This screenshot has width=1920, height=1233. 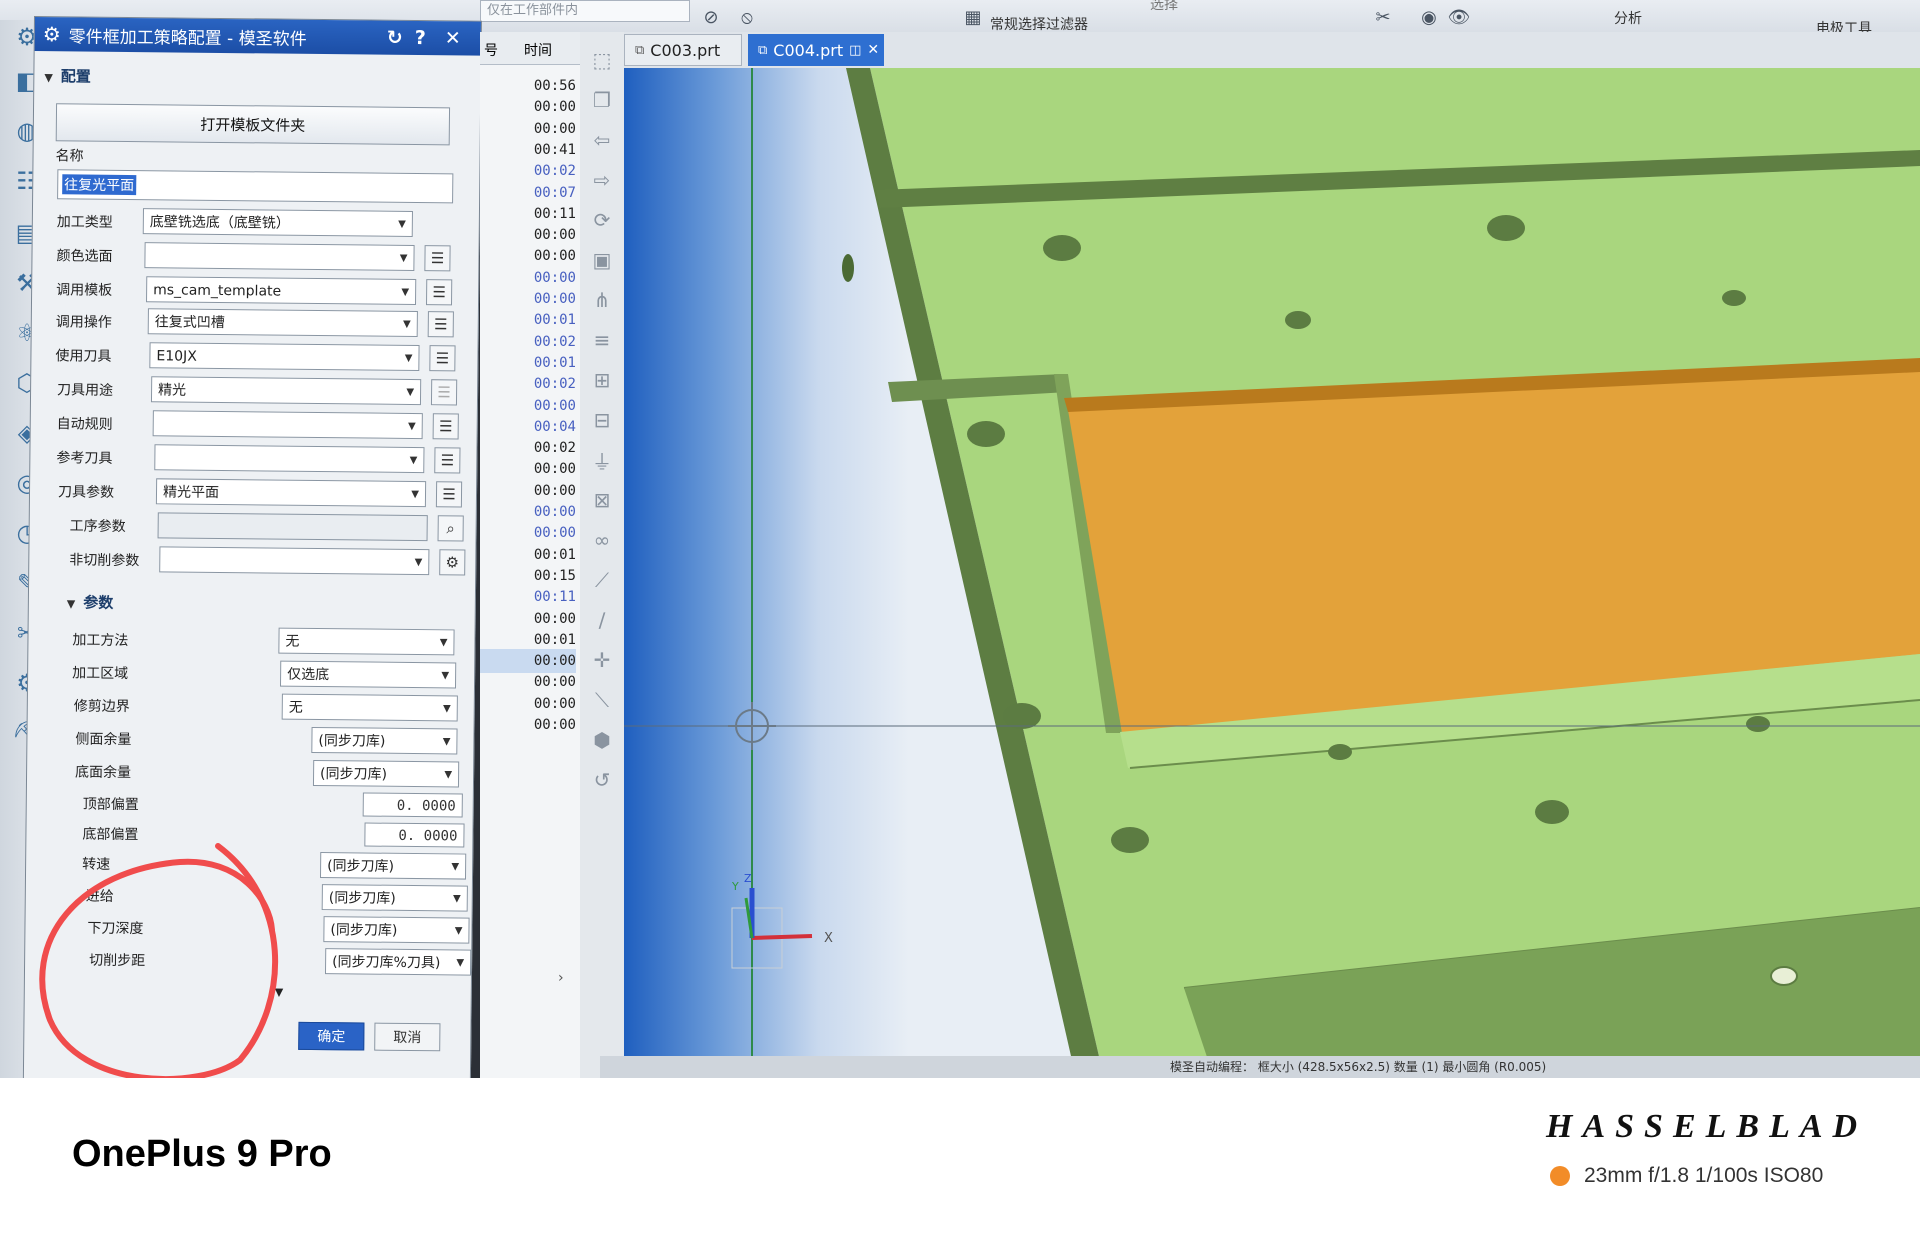 I want to click on use-tool-list-icon: ☰, so click(x=442, y=358).